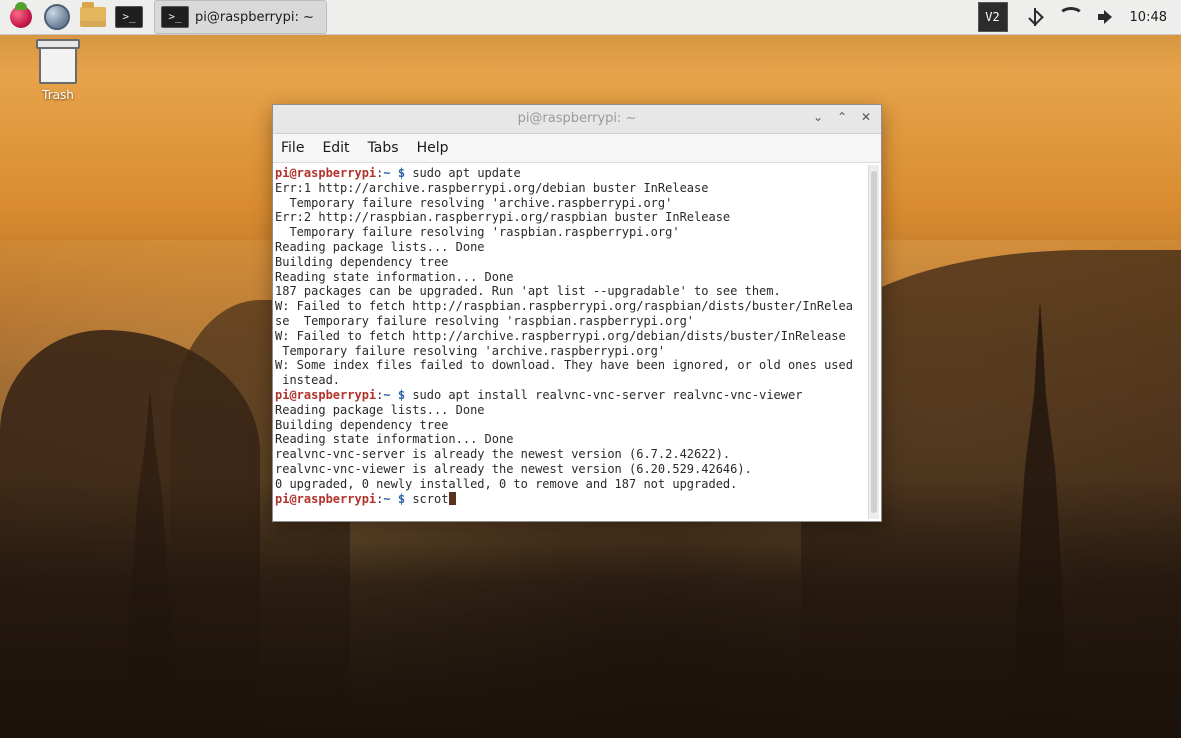 The width and height of the screenshot is (1181, 738). I want to click on folder-icon, so click(93, 14).